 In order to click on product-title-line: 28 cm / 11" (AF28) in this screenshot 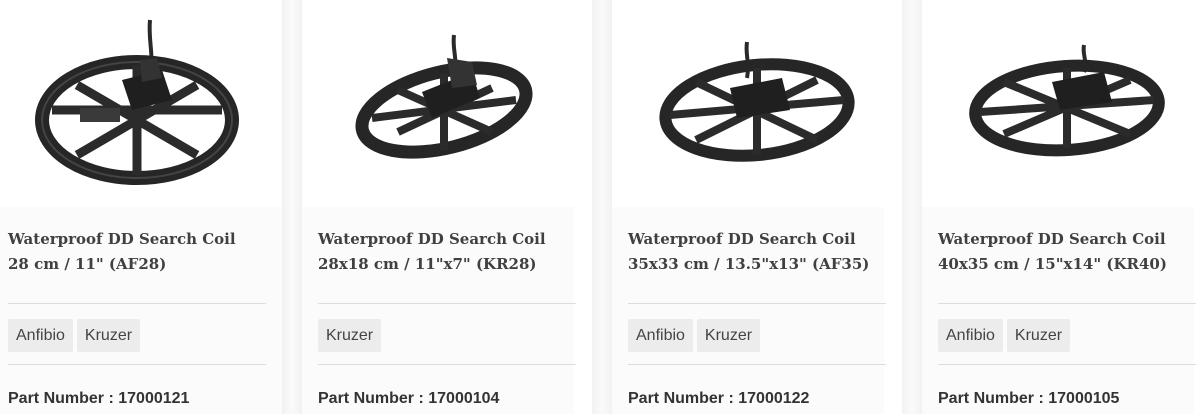, I will do `click(133, 264)`.